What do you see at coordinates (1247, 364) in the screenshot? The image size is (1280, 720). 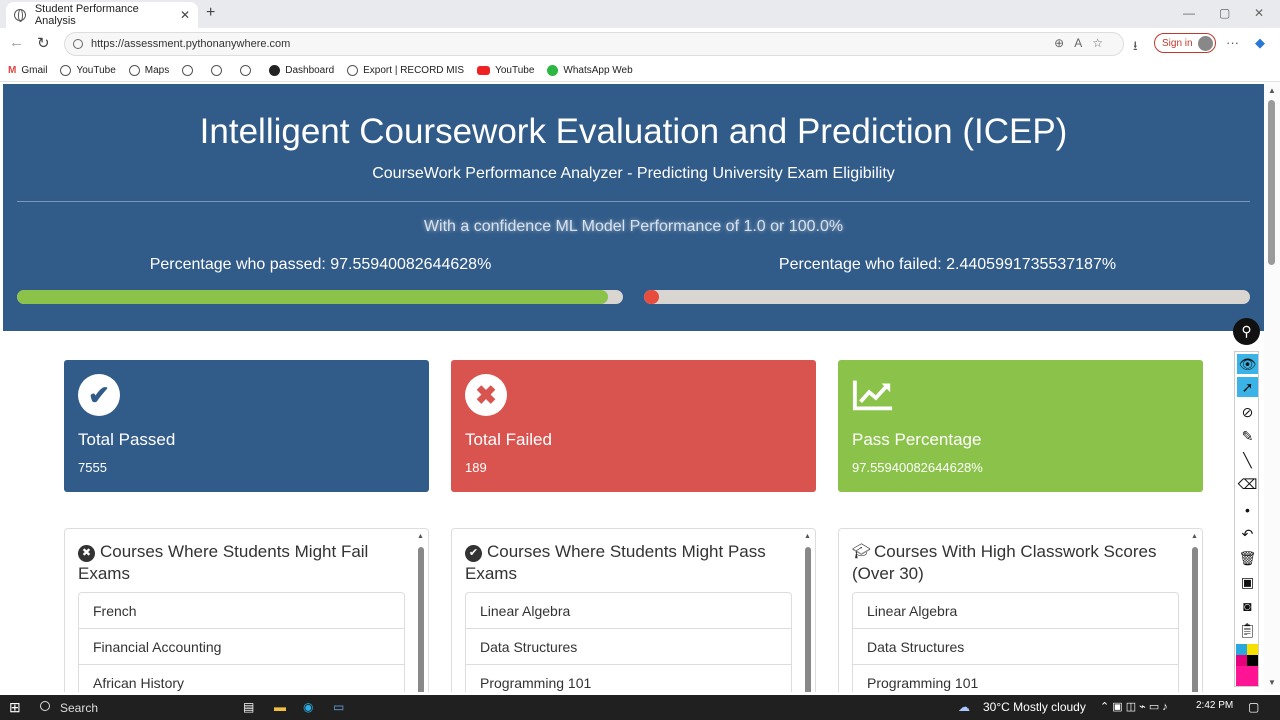 I see `eye-icon: 👁︎` at bounding box center [1247, 364].